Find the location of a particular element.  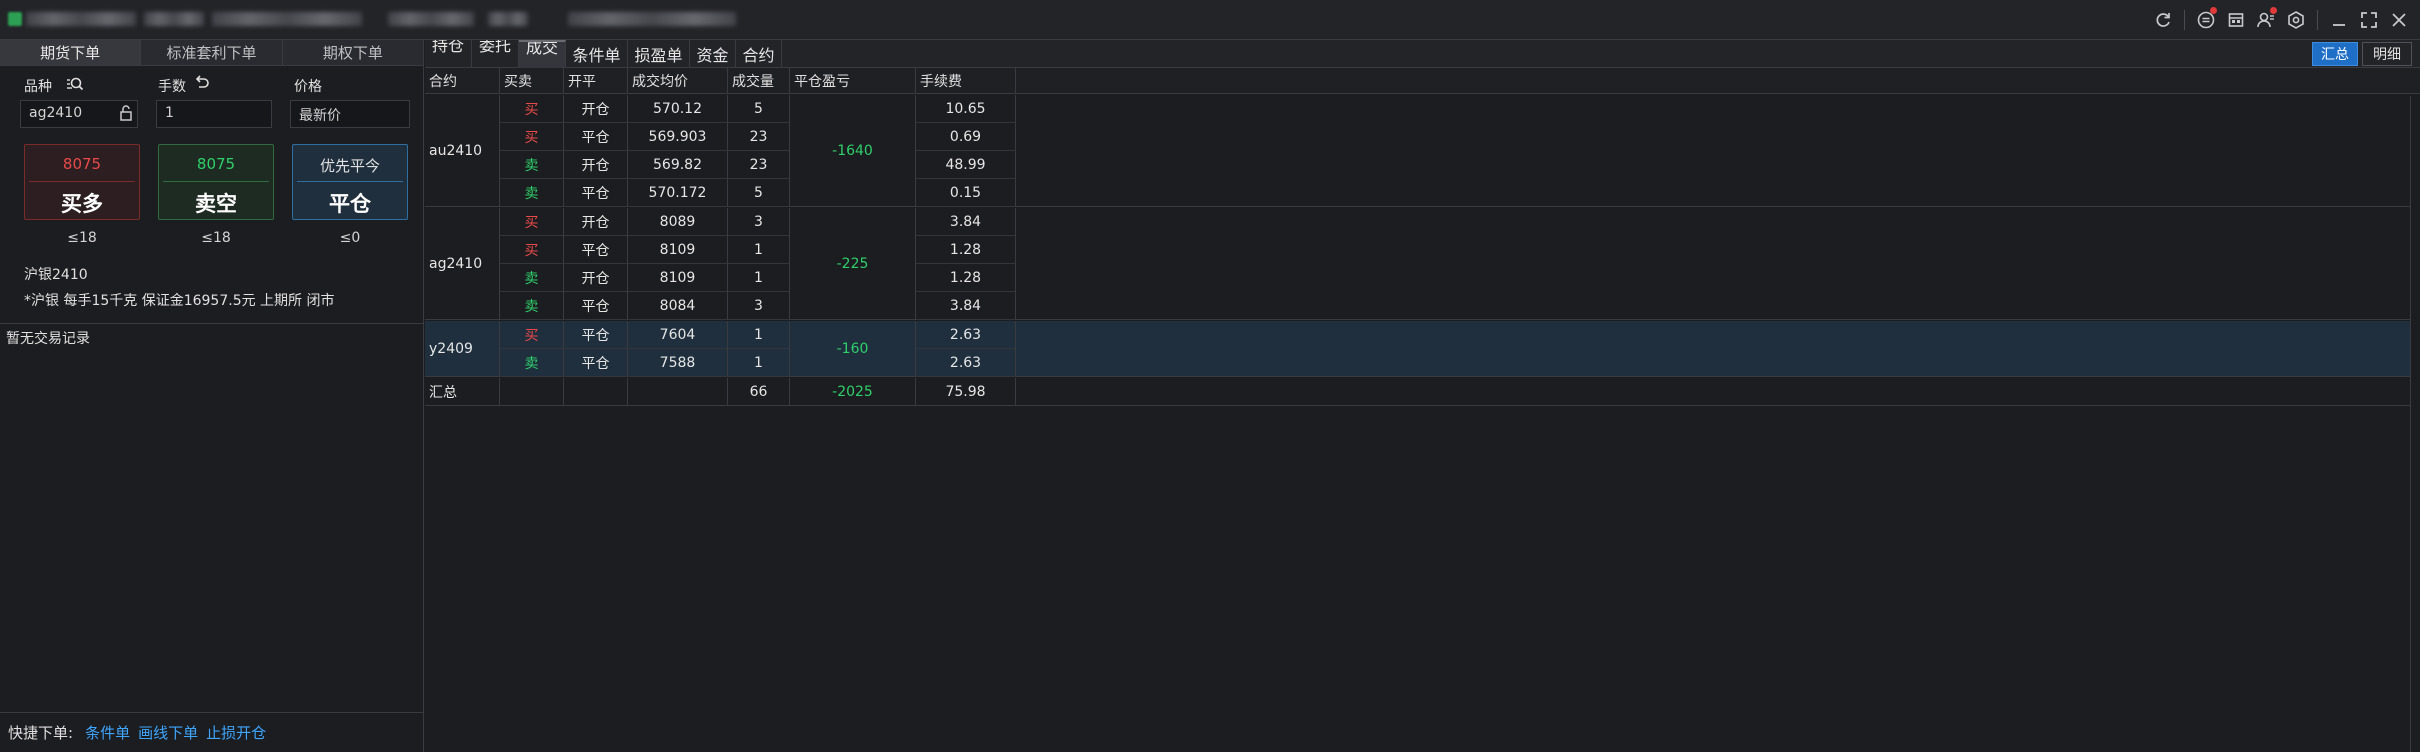

tab-trades: 成交 is located at coordinates (542, 54).